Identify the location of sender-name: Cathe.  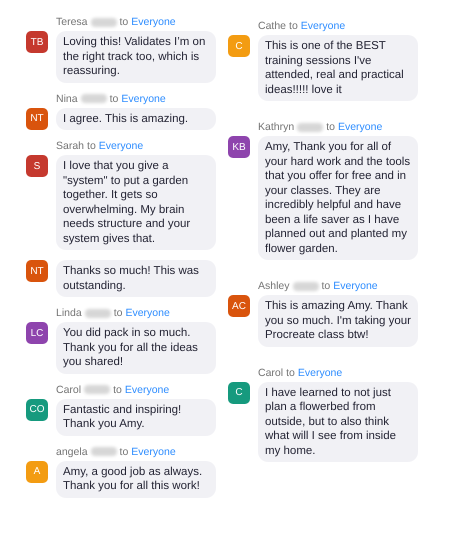
(272, 26).